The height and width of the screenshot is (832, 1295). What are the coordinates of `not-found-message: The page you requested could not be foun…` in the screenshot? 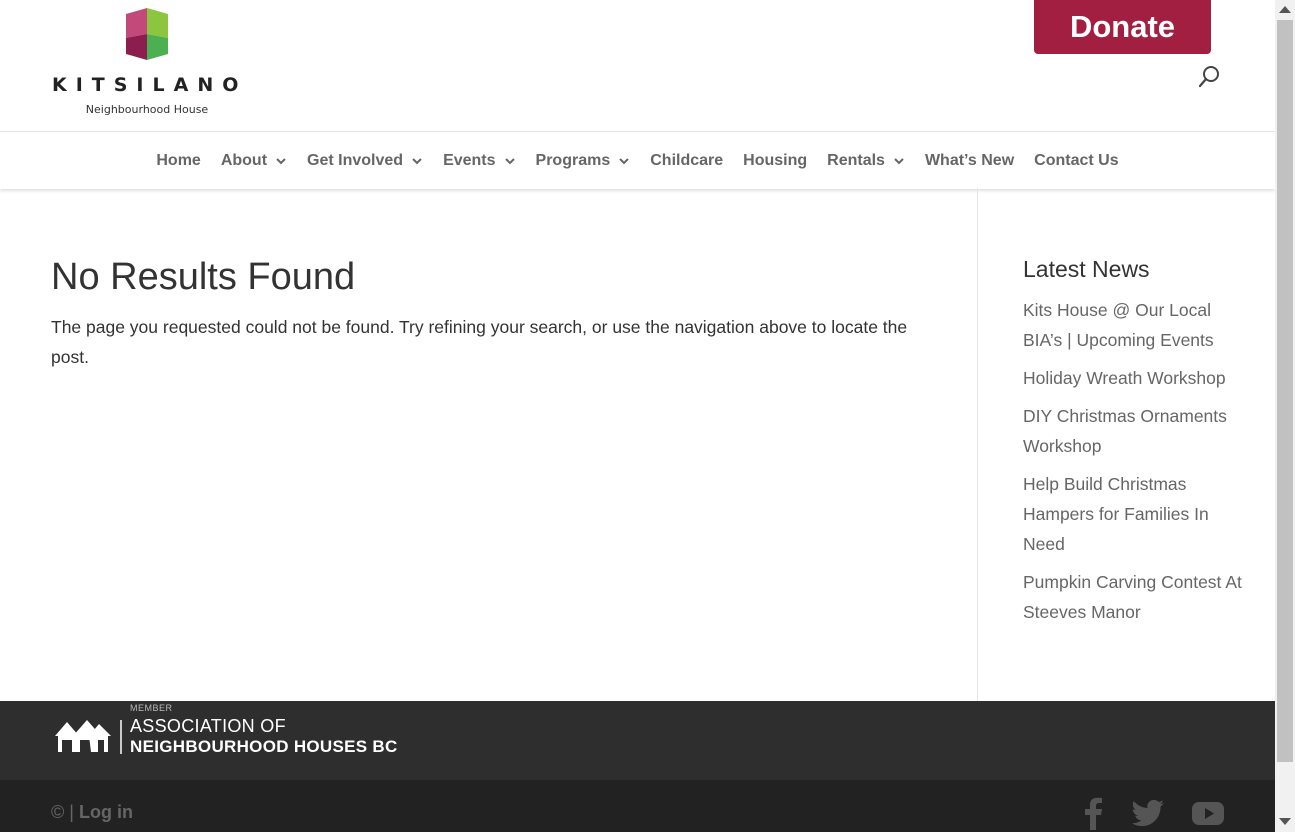 It's located at (479, 342).